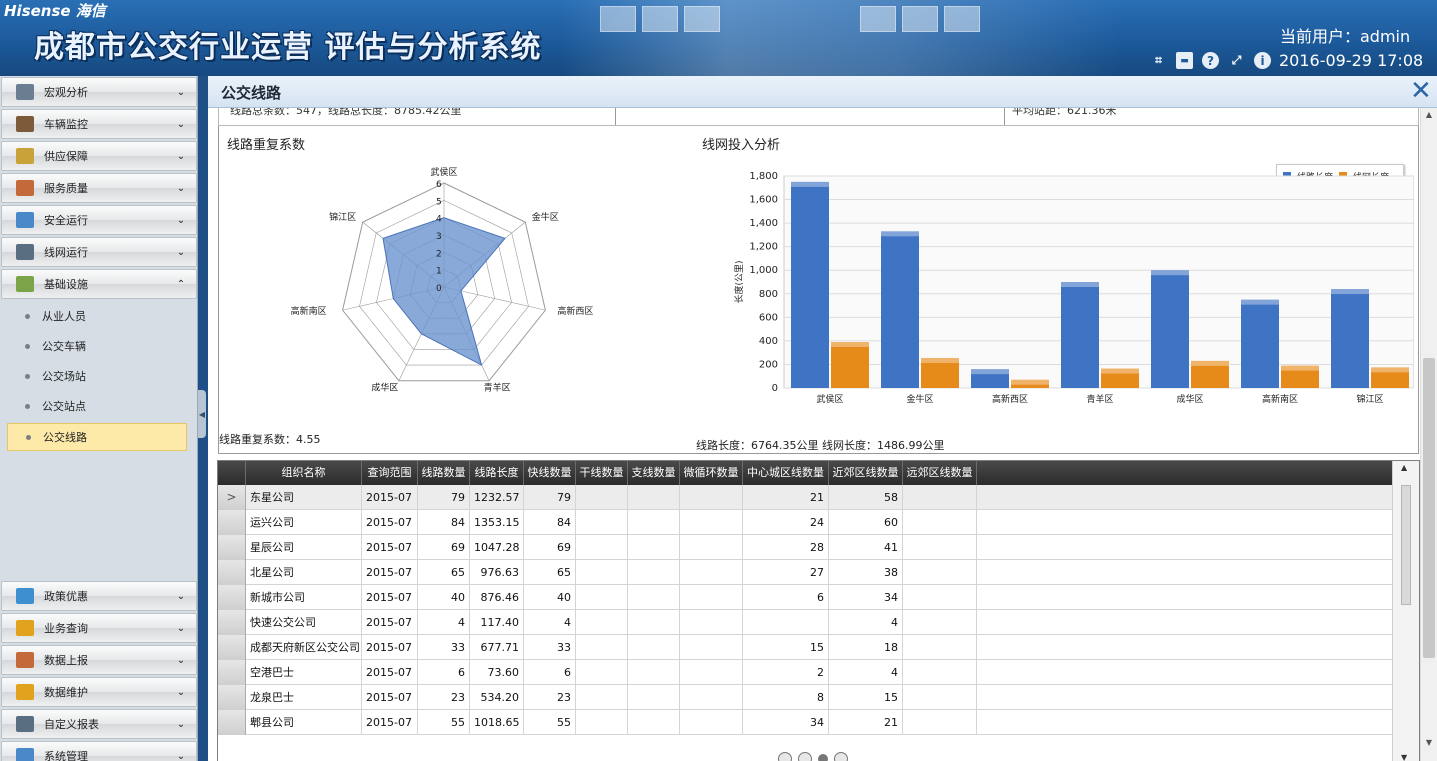 Image resolution: width=1437 pixels, height=761 pixels. I want to click on pager-dot, so click(805, 756).